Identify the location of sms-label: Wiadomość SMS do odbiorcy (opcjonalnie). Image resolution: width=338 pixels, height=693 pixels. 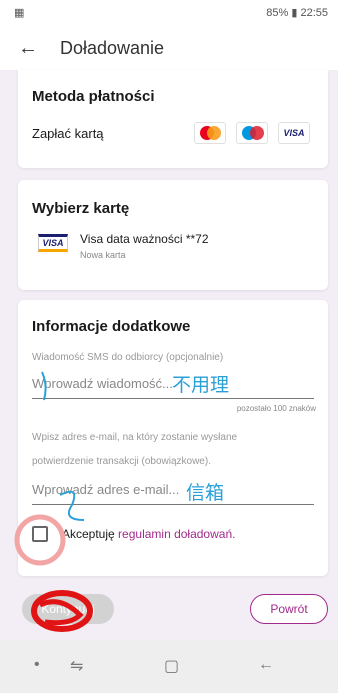
(128, 357).